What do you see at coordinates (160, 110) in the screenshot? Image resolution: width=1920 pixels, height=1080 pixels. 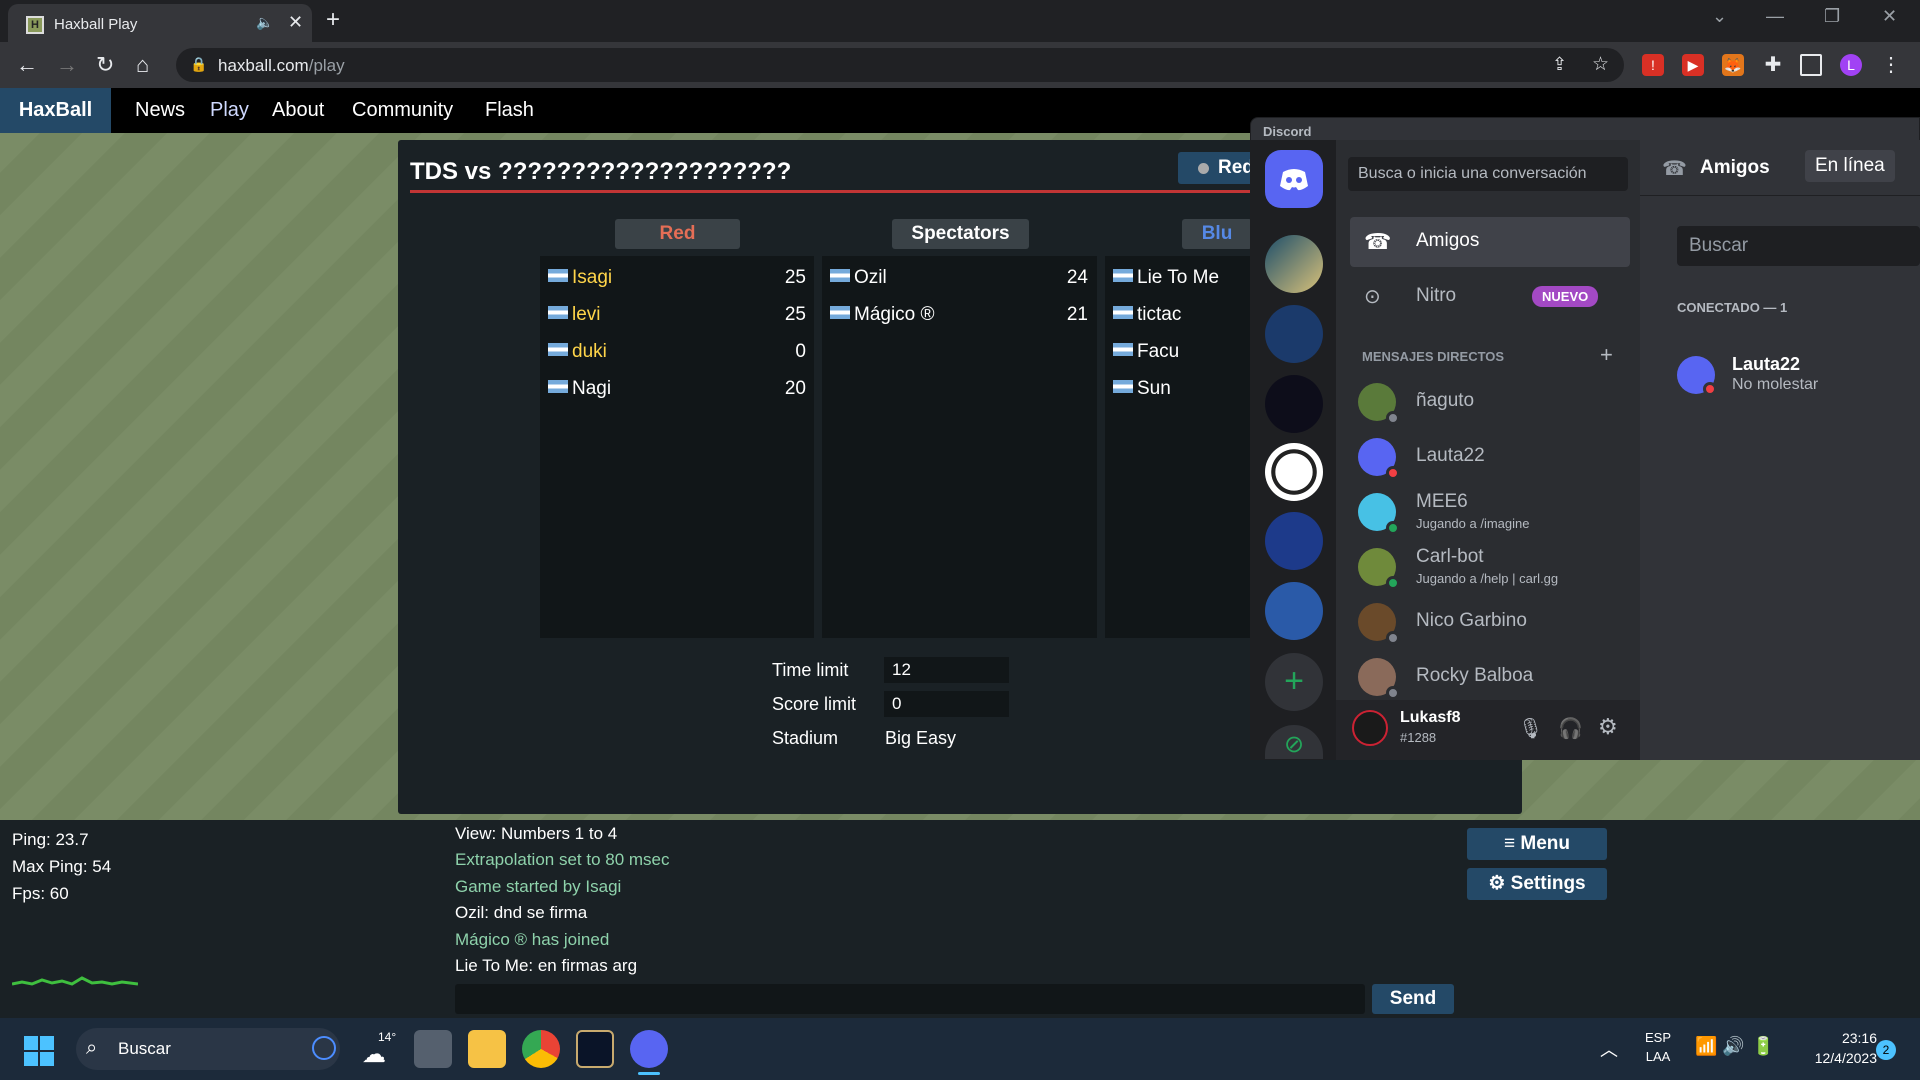 I see `nav-news: News` at bounding box center [160, 110].